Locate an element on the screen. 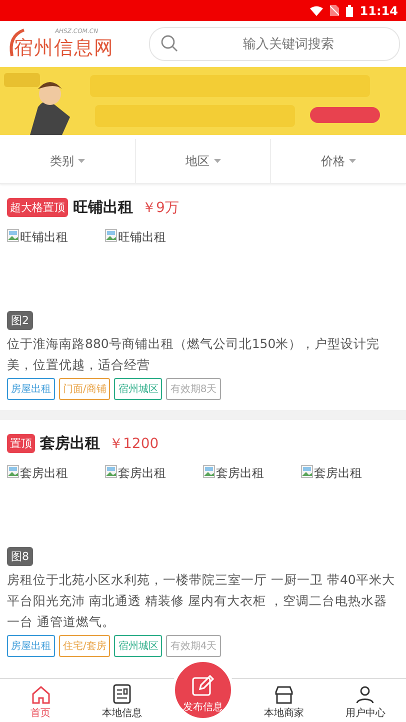 This screenshot has height=722, width=406. image-count: 图2 is located at coordinates (20, 320).